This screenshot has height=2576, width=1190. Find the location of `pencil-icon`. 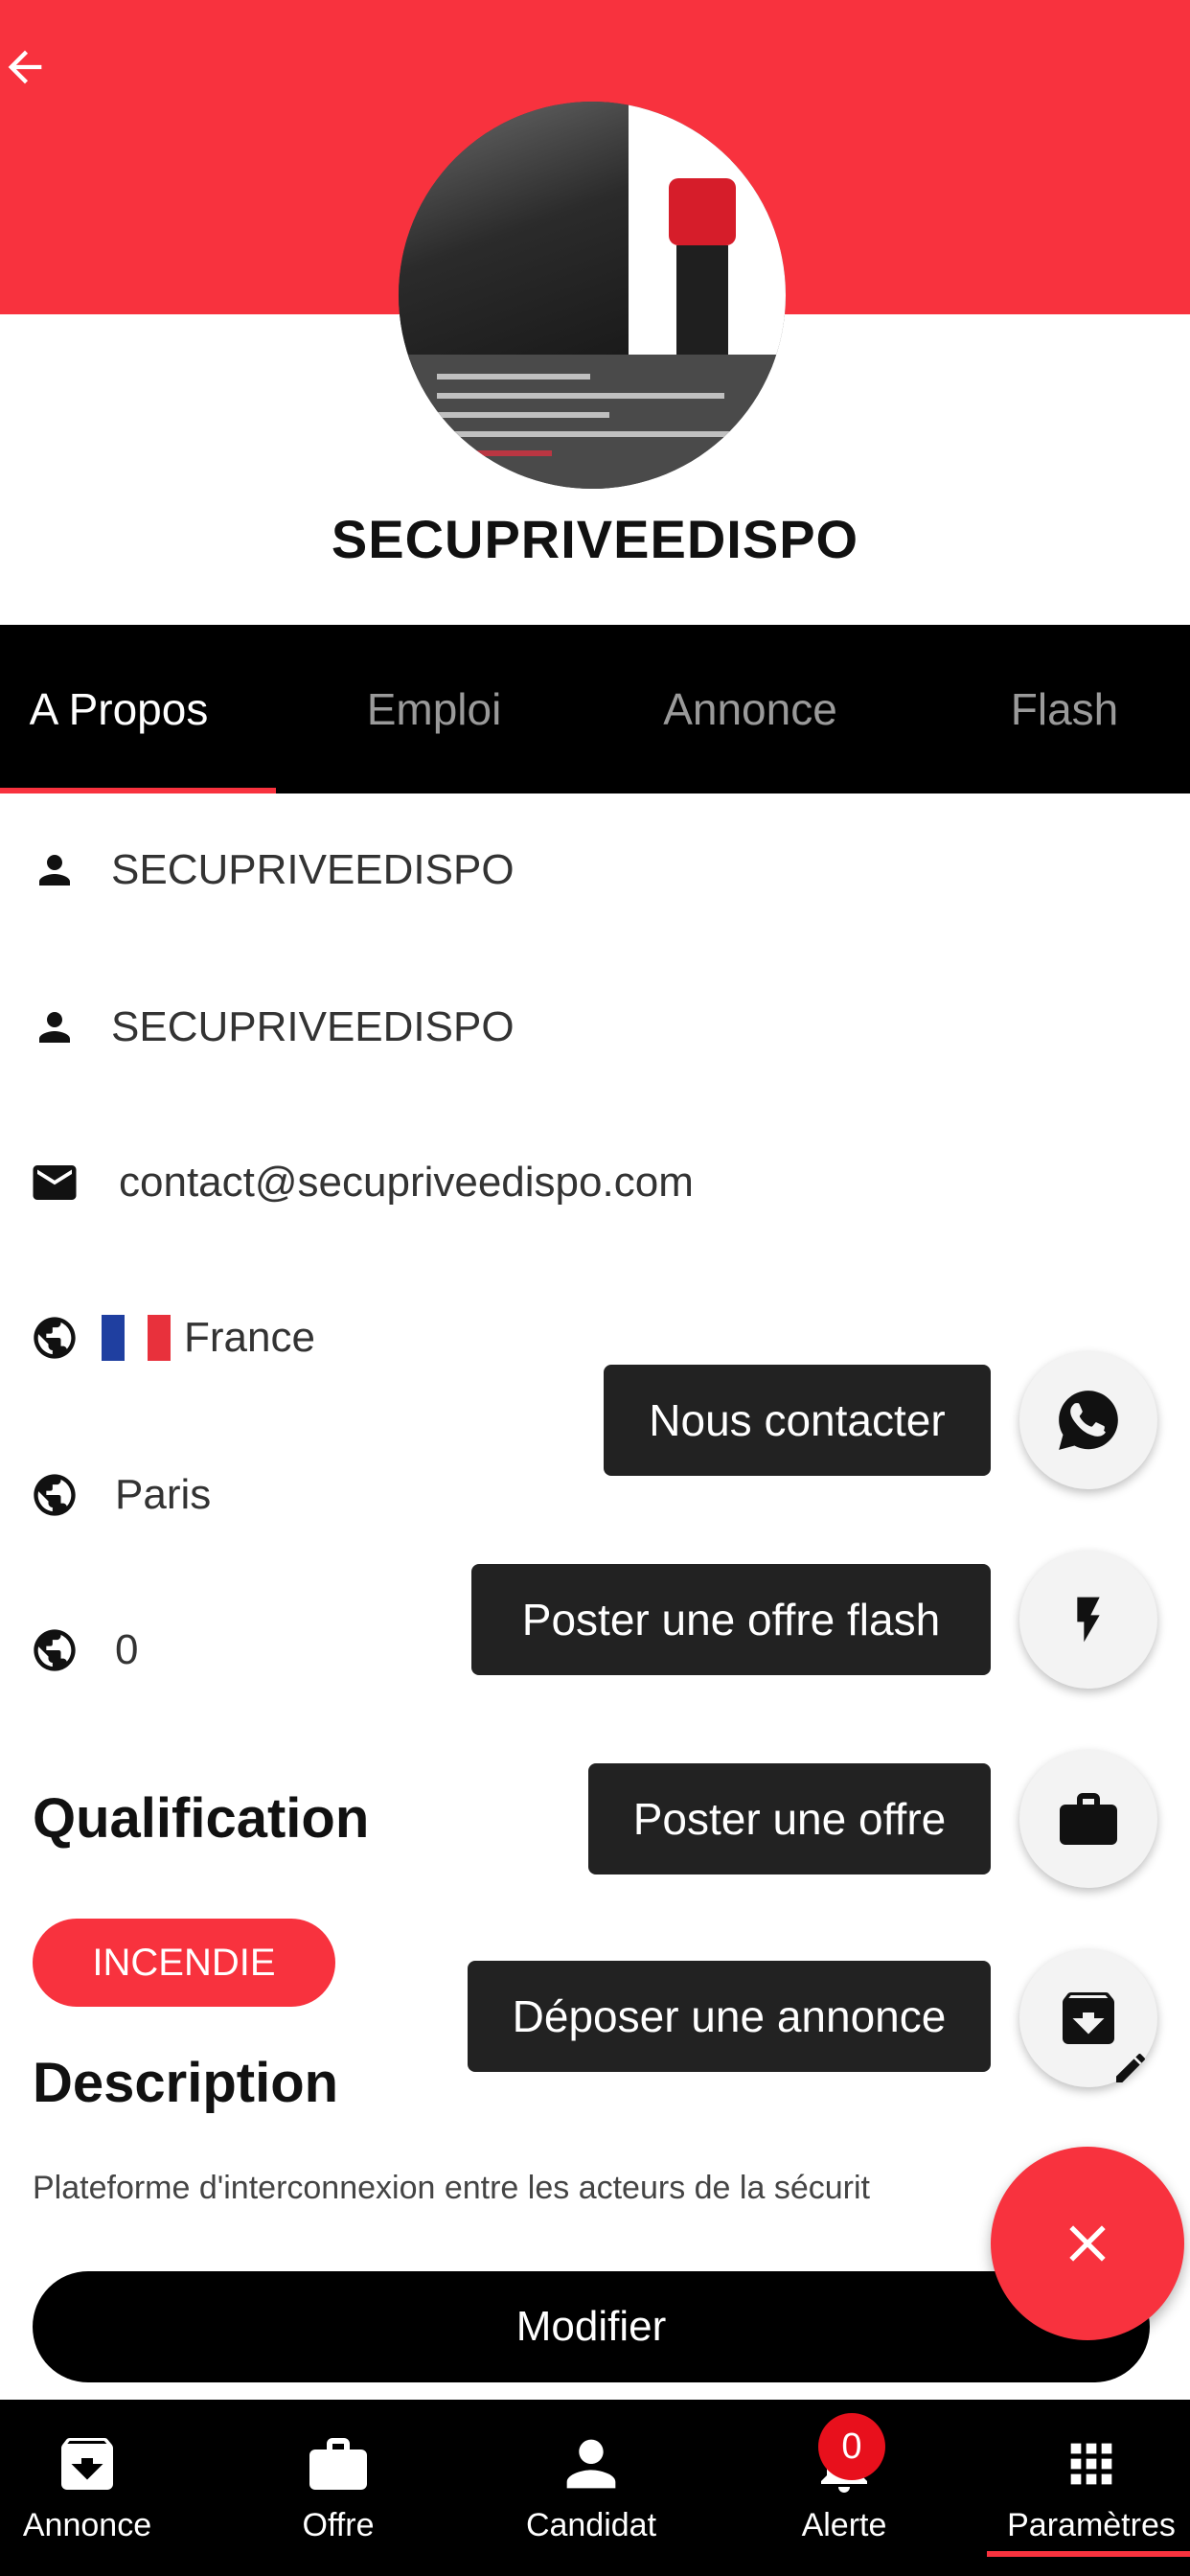

pencil-icon is located at coordinates (1131, 2068).